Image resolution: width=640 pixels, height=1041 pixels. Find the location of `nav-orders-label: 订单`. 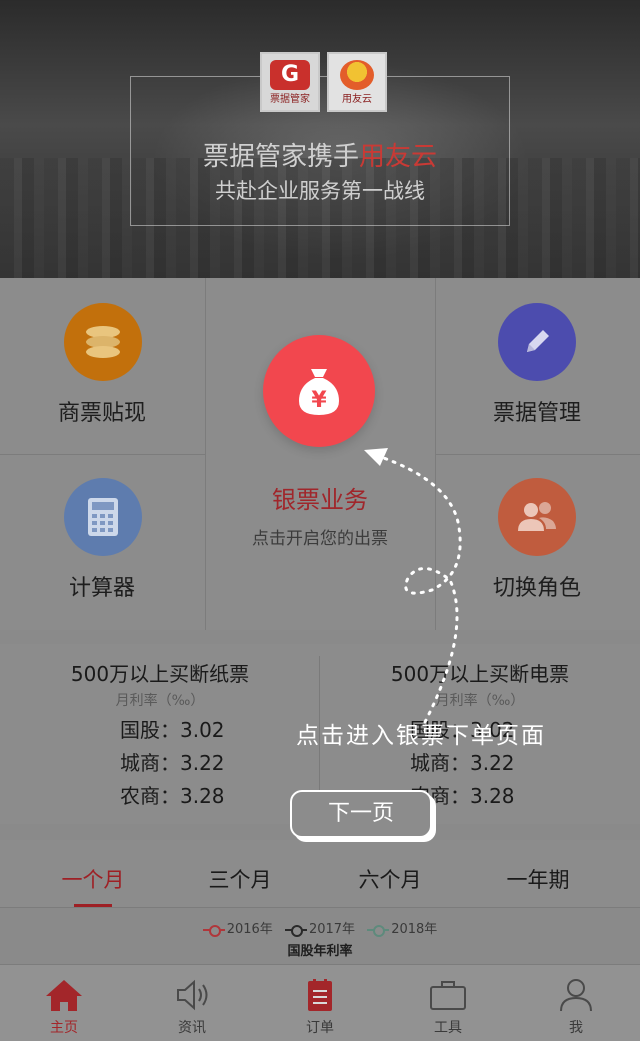

nav-orders-label: 订单 is located at coordinates (320, 1028).